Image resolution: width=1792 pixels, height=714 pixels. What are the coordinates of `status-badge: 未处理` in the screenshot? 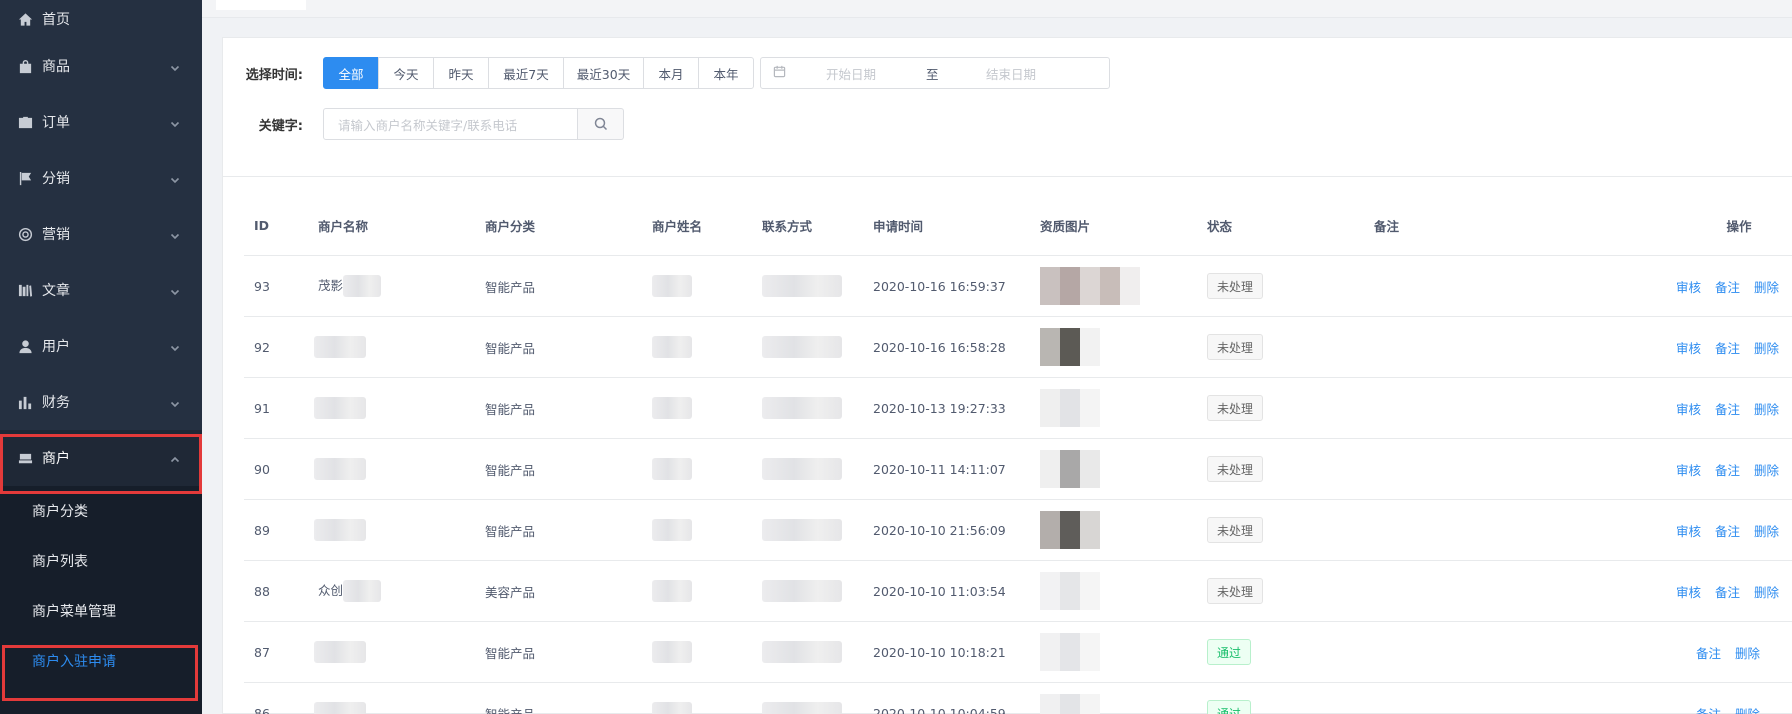 It's located at (1235, 530).